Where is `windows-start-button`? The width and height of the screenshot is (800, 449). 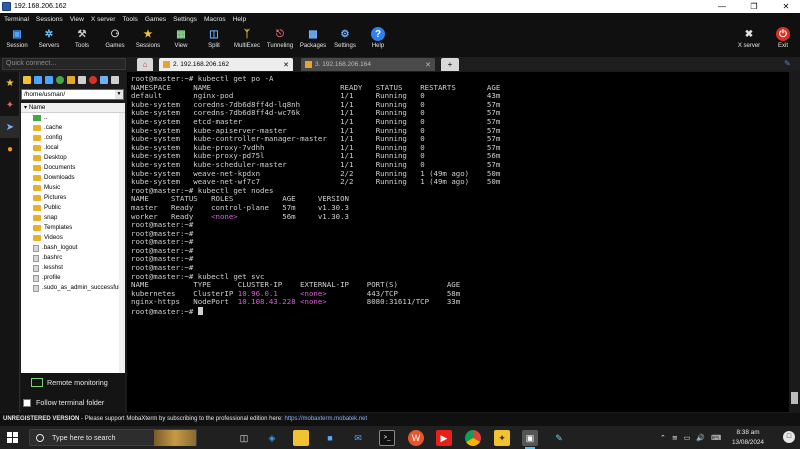 windows-start-button is located at coordinates (12, 437).